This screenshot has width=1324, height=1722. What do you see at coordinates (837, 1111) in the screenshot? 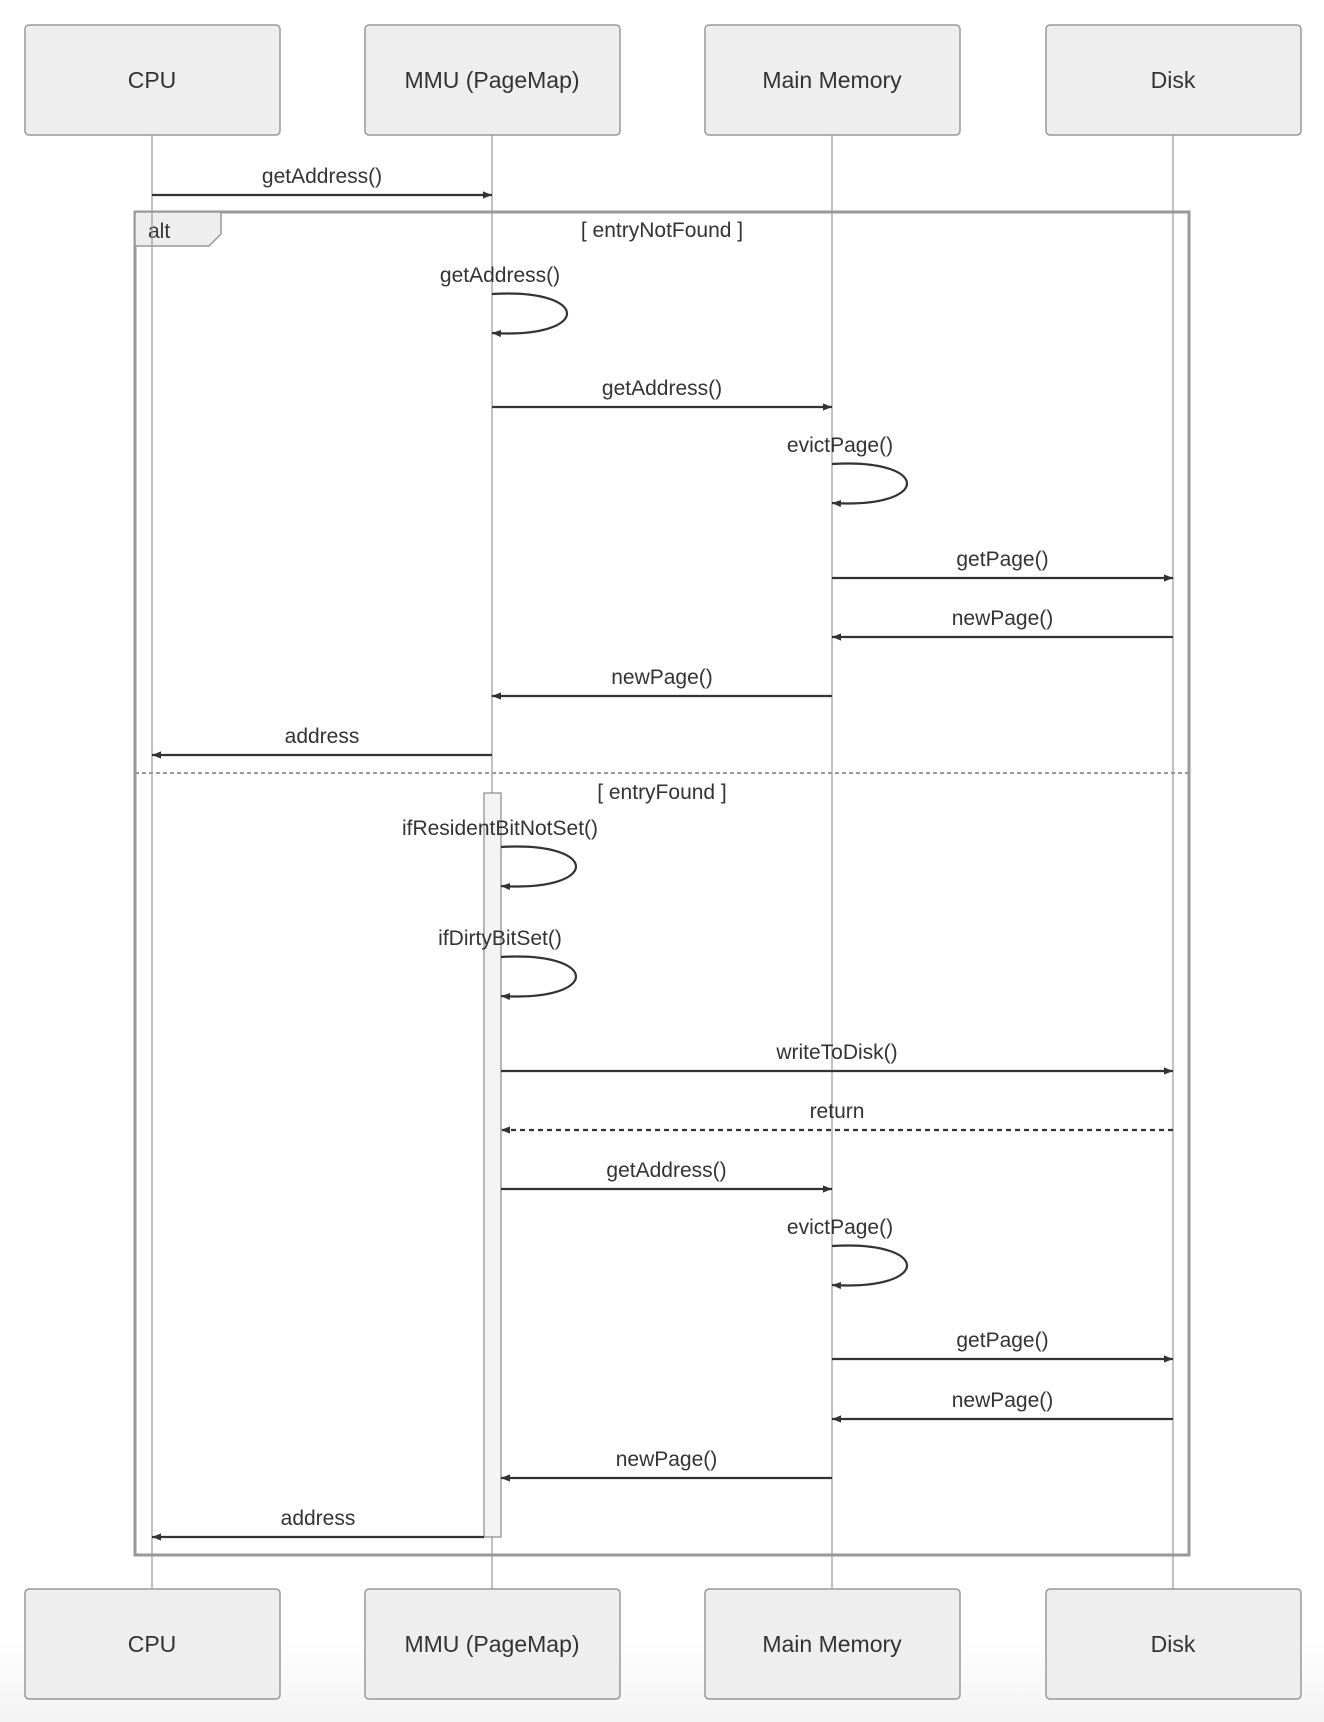
I see `message-label: return` at bounding box center [837, 1111].